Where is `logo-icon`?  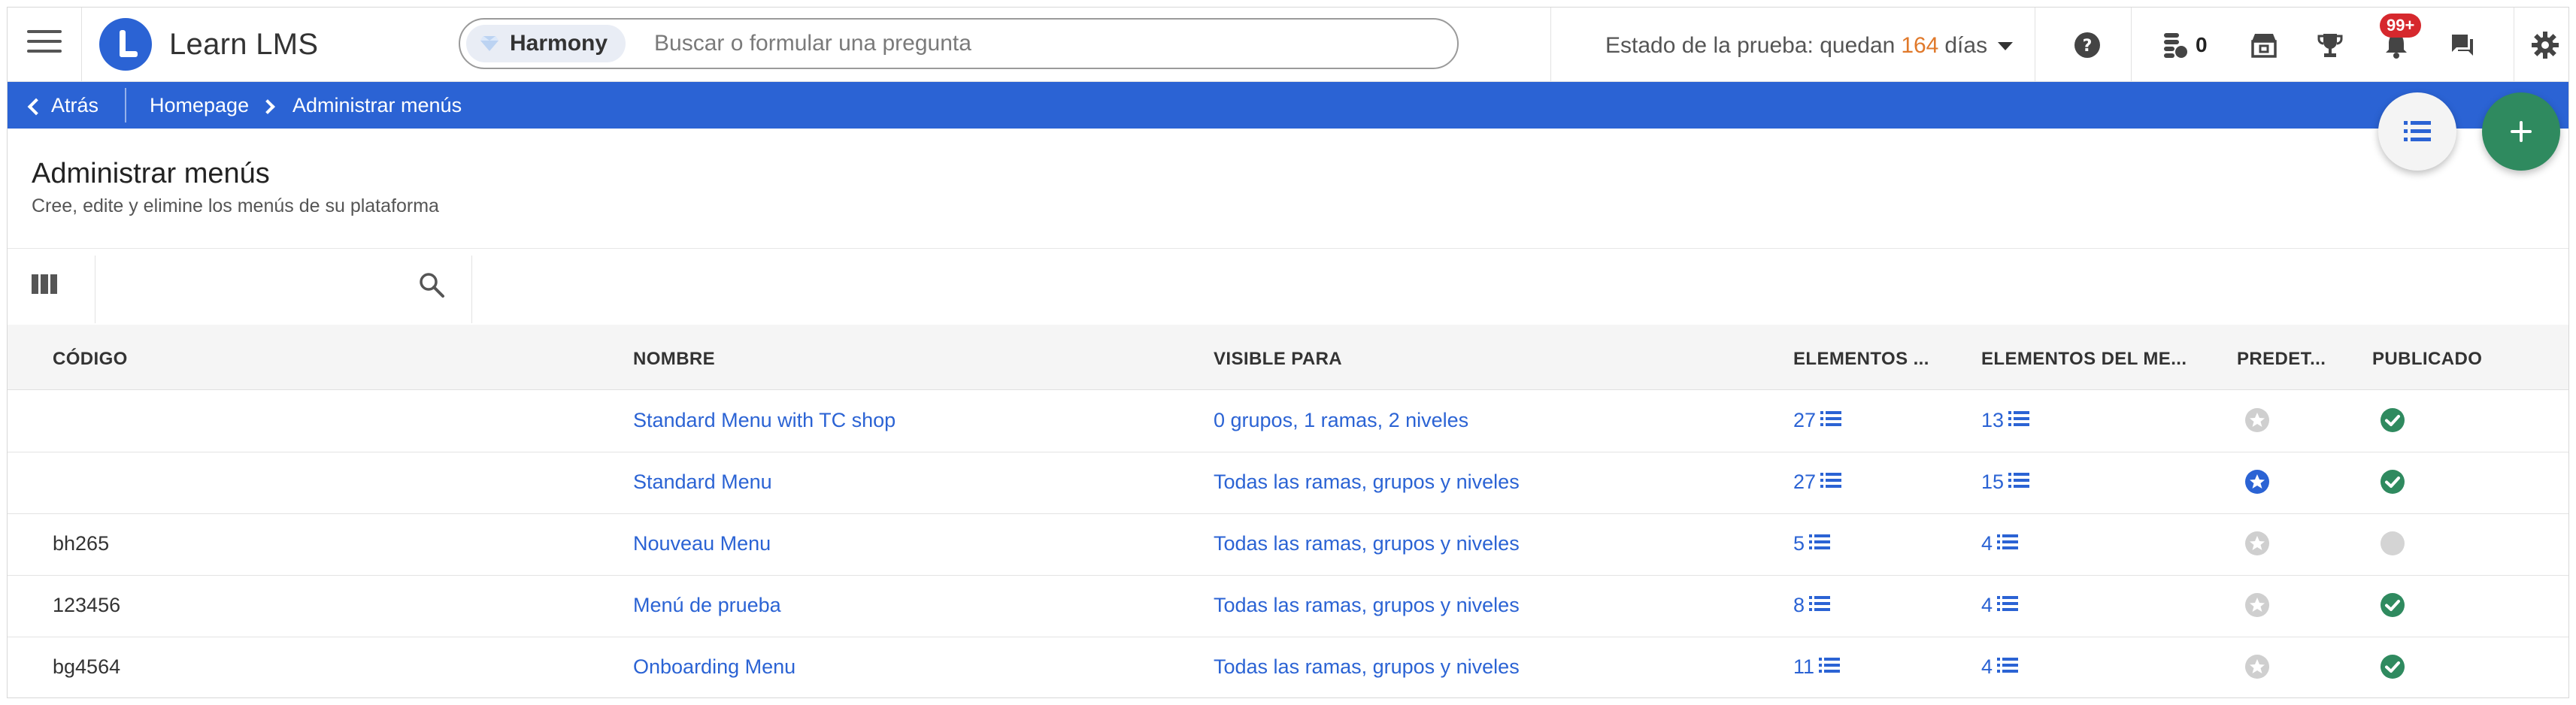 logo-icon is located at coordinates (125, 44).